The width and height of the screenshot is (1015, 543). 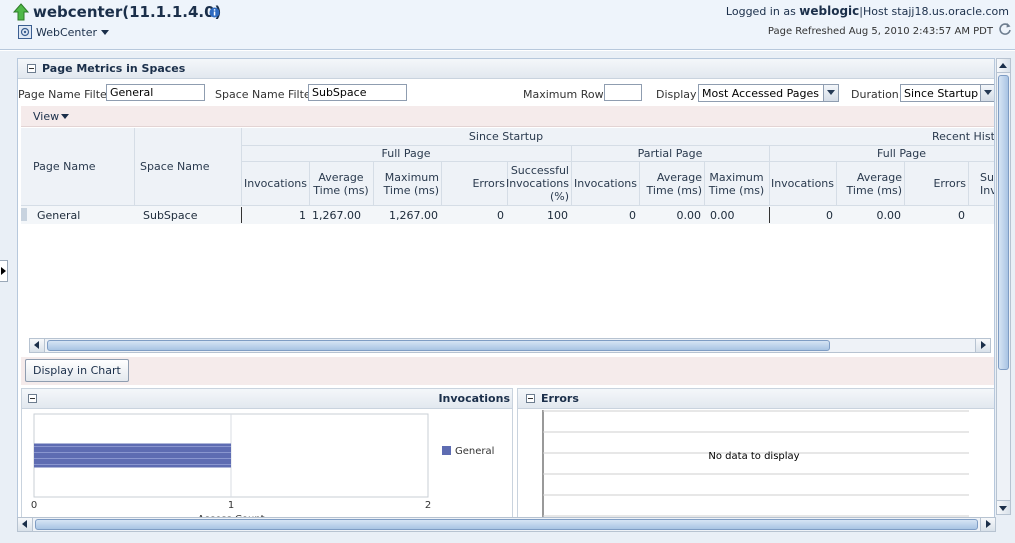 What do you see at coordinates (4, 271) in the screenshot?
I see `side-collapse-handle` at bounding box center [4, 271].